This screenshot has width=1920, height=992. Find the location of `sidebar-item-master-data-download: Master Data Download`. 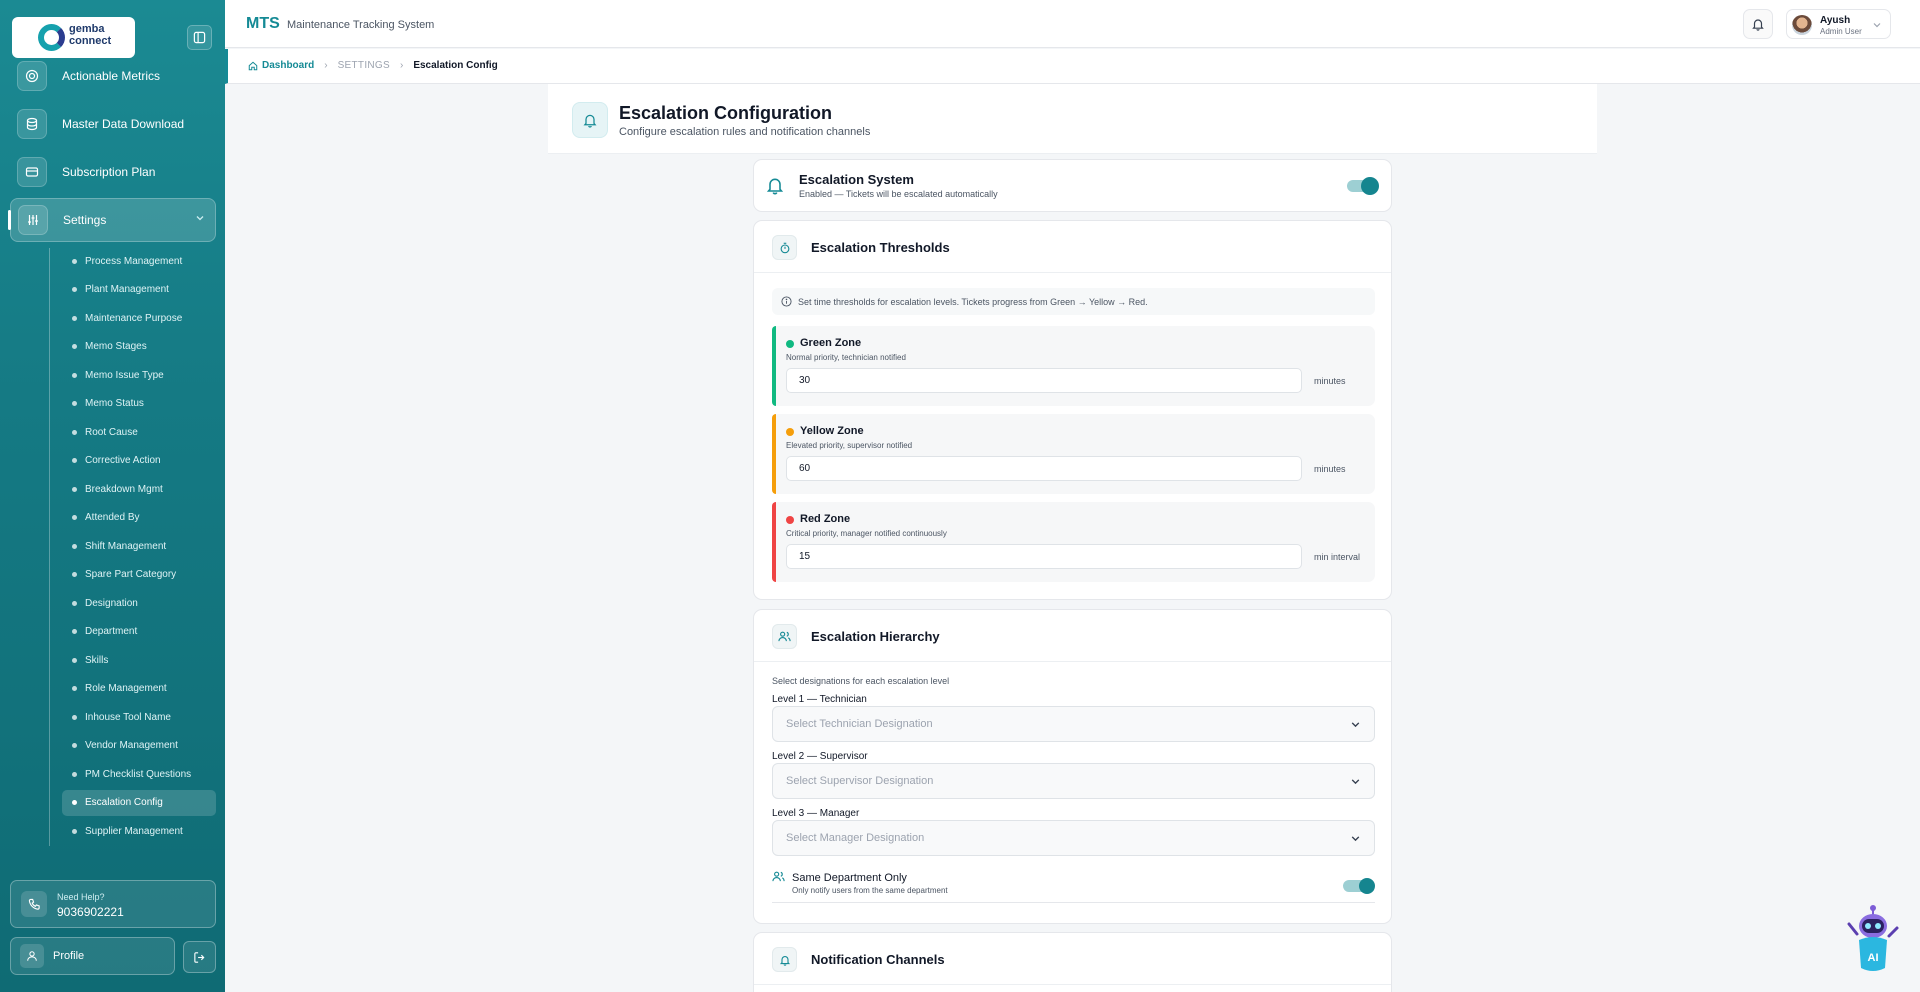

sidebar-item-master-data-download: Master Data Download is located at coordinates (113, 124).